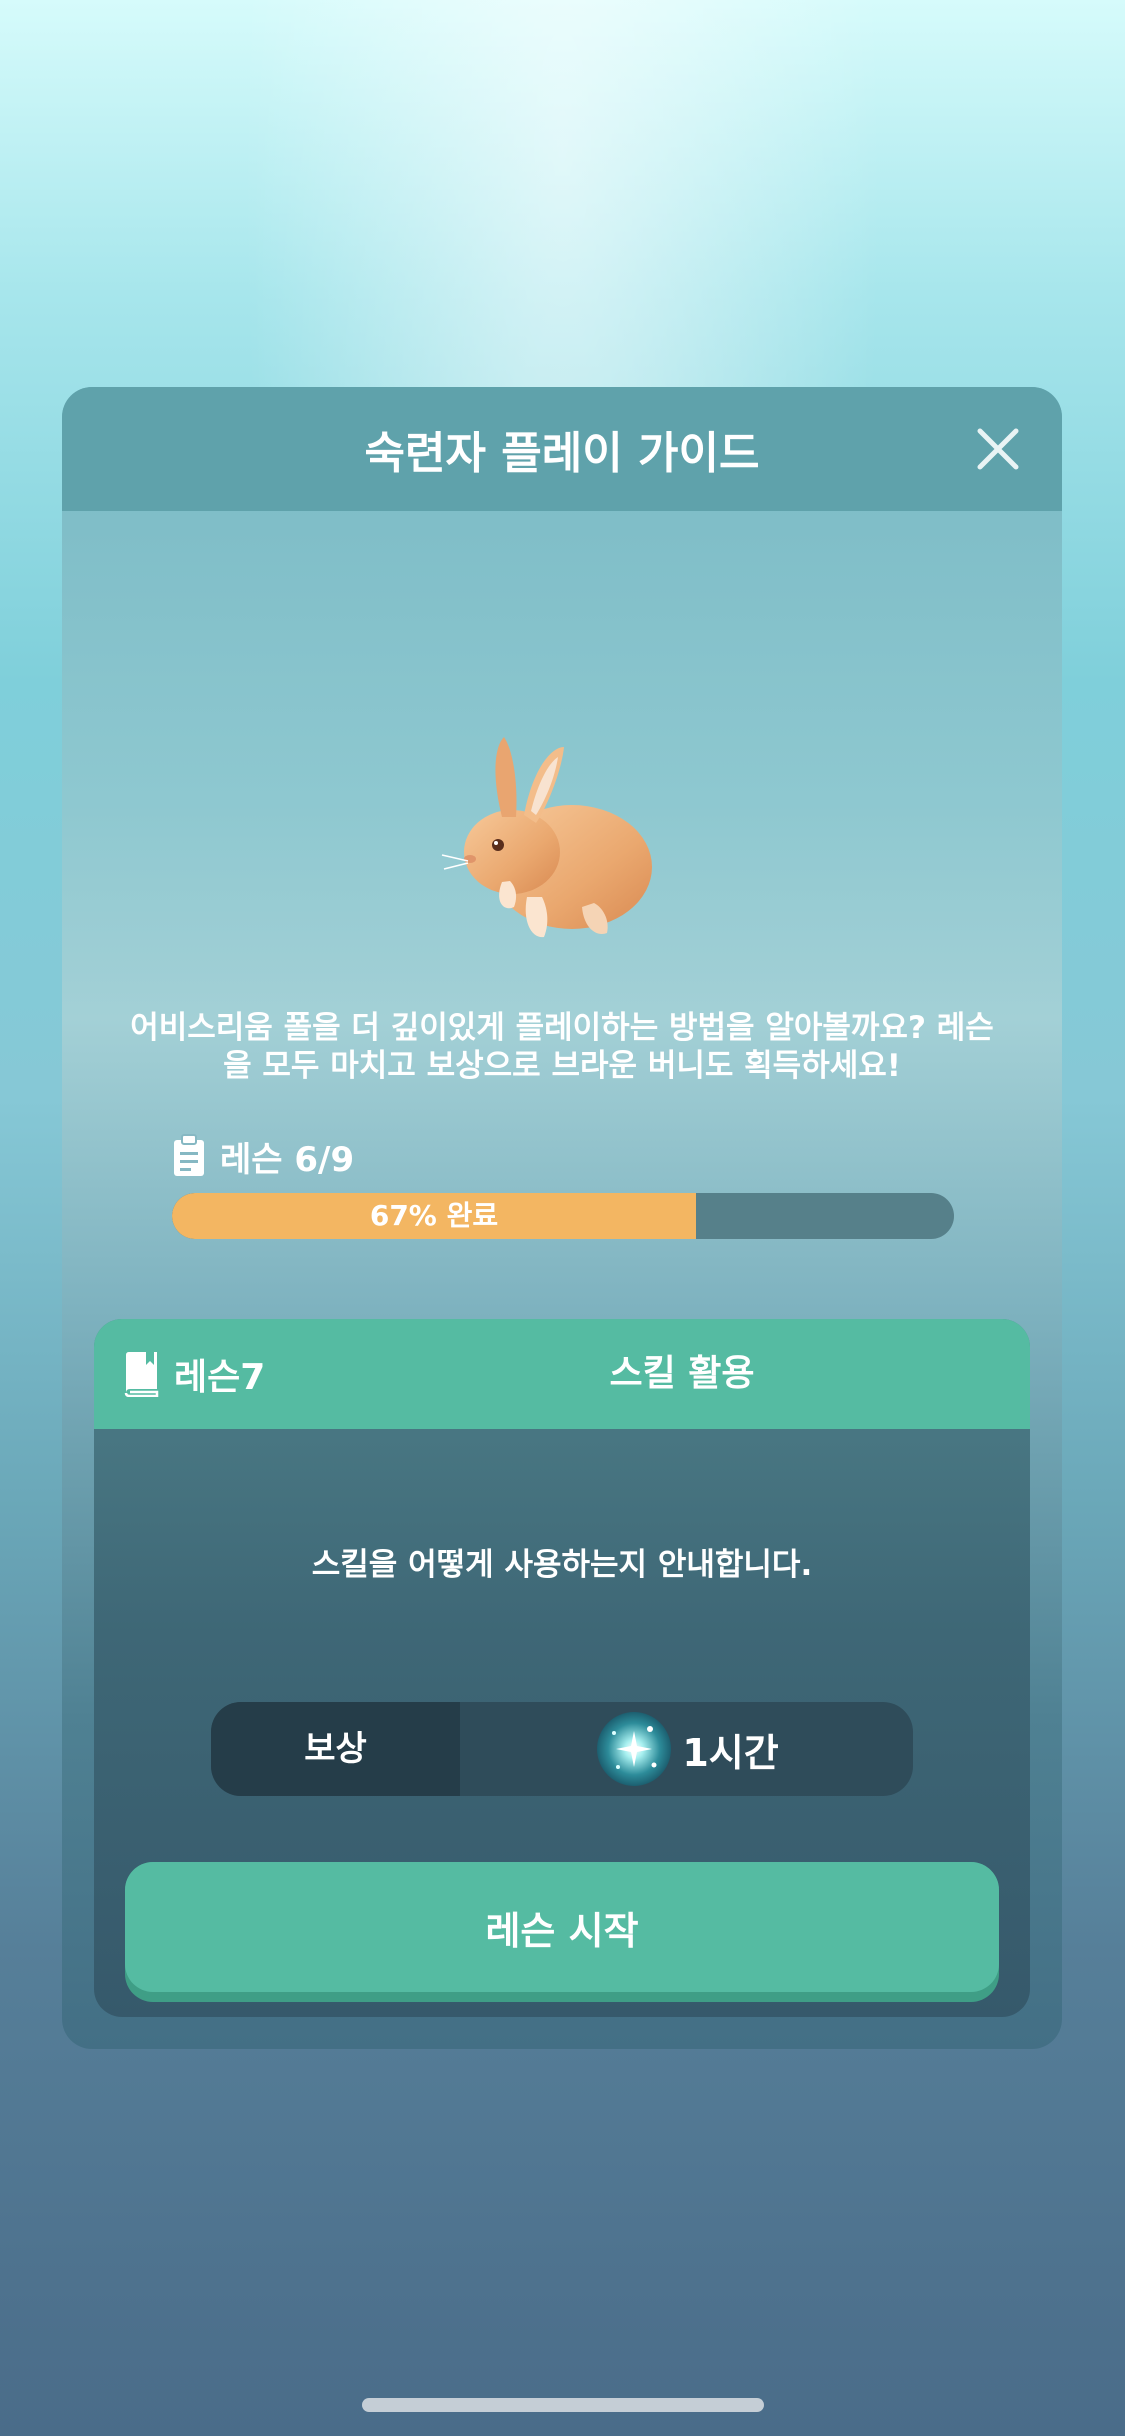  What do you see at coordinates (730, 1752) in the screenshot?
I see `reward-duration: 1시간` at bounding box center [730, 1752].